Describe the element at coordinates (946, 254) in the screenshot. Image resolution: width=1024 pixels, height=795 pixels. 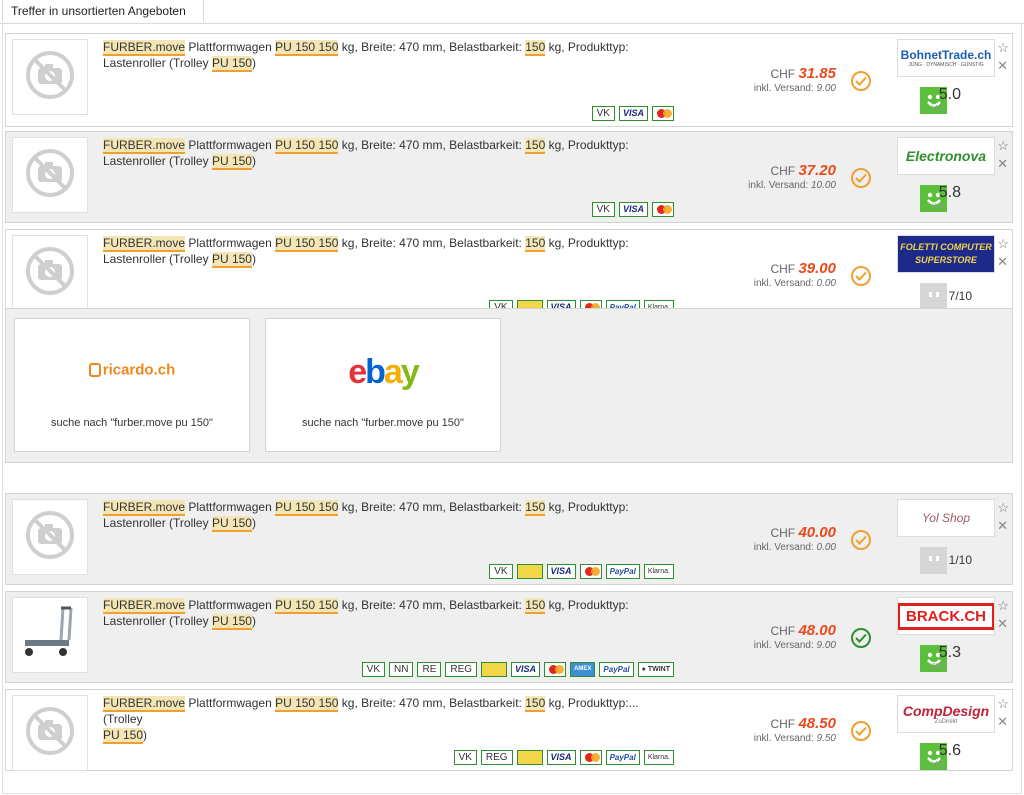
I see `shop-logo: FOLETTI COMPUTER SUPERSTORE` at that location.